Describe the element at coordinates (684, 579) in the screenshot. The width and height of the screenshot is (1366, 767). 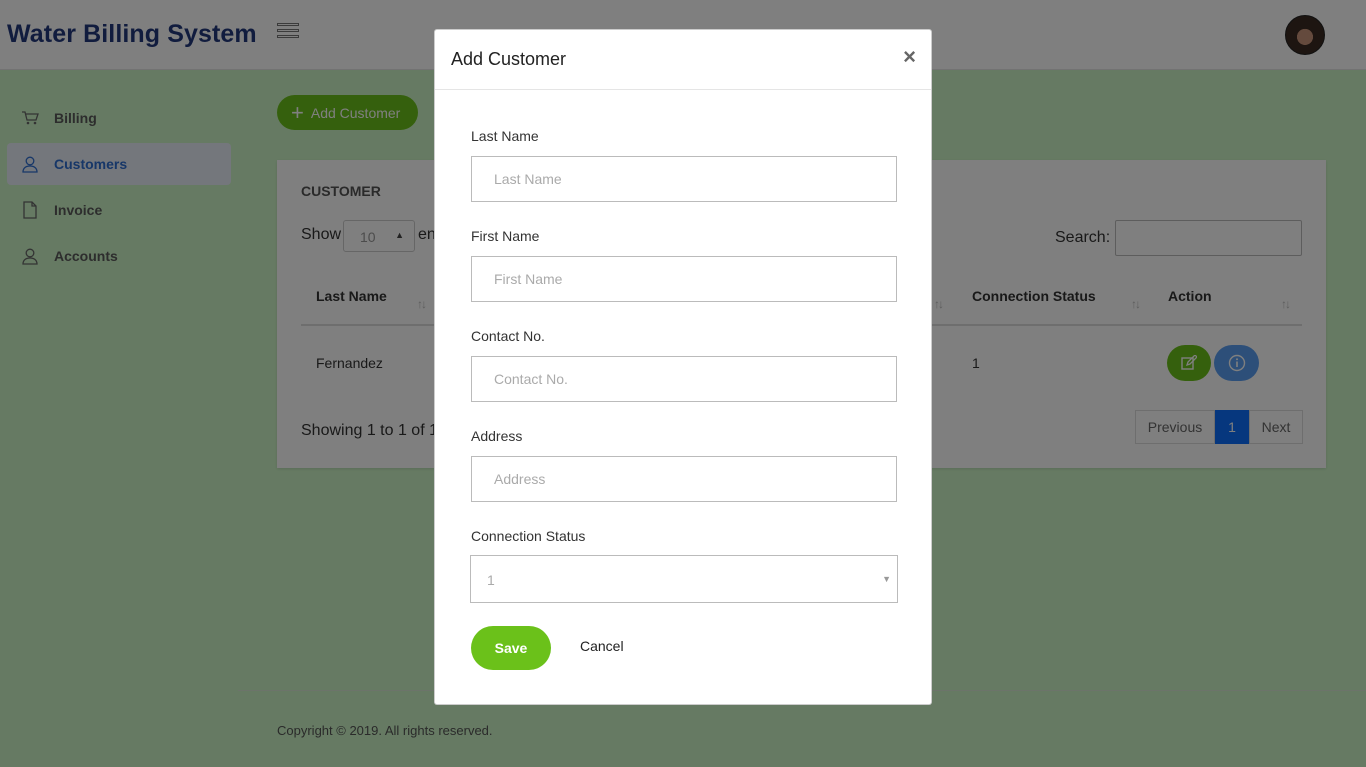
I see `connection-status-select: 1 ▼` at that location.